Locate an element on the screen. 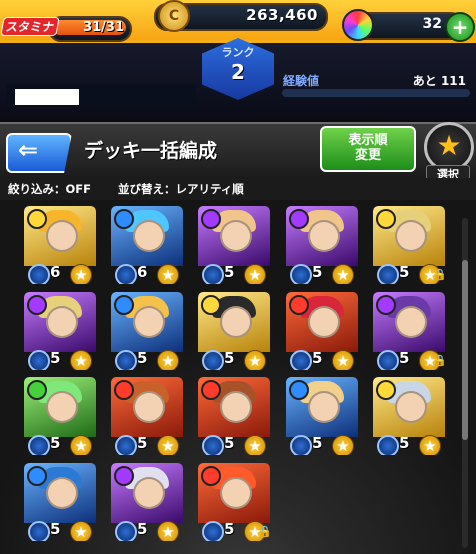 This screenshot has width=476, height=554. wood-element-icon is located at coordinates (37, 390).